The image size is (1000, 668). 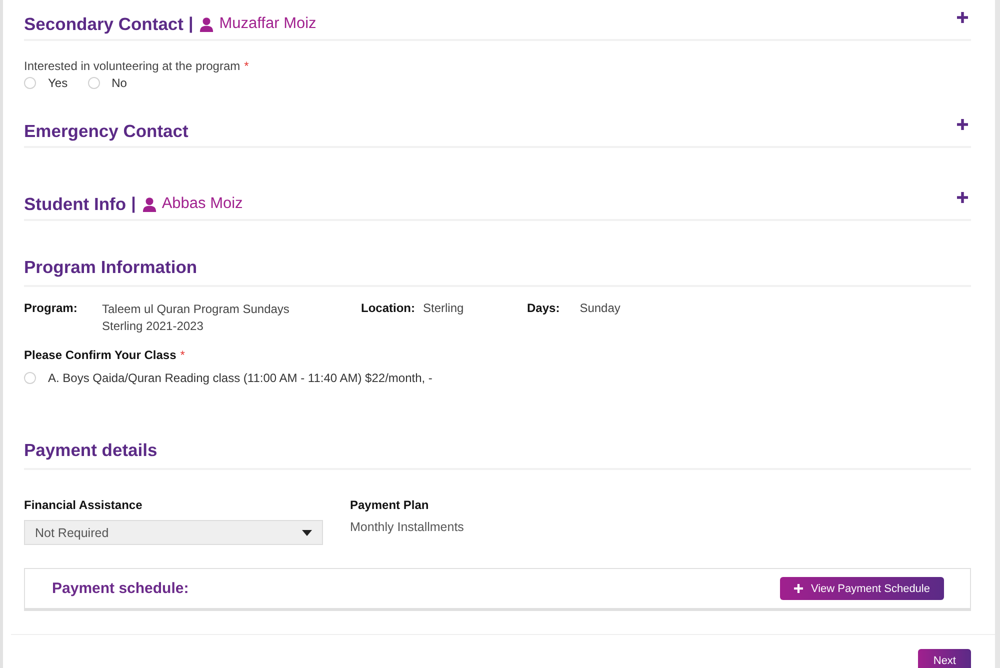 What do you see at coordinates (390, 505) in the screenshot?
I see `field-label: Payment Plan` at bounding box center [390, 505].